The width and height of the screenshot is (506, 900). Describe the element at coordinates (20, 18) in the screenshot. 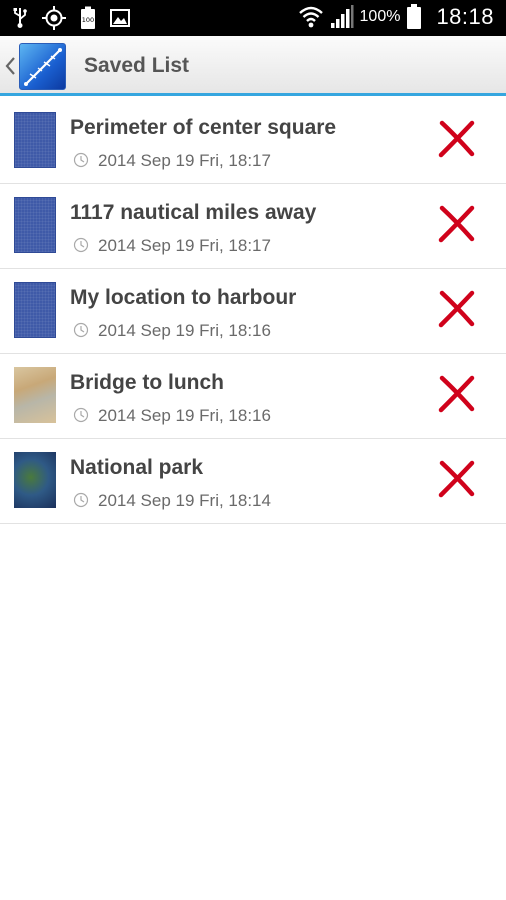

I see `usb-icon` at that location.